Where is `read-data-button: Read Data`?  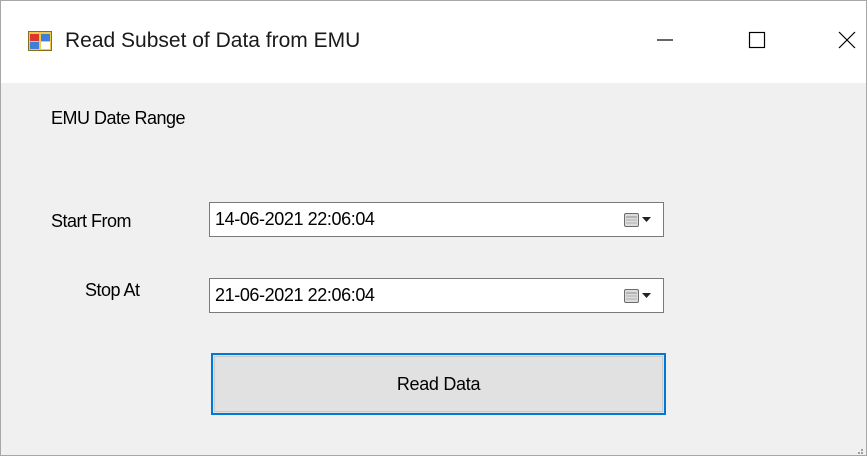 read-data-button: Read Data is located at coordinates (438, 384).